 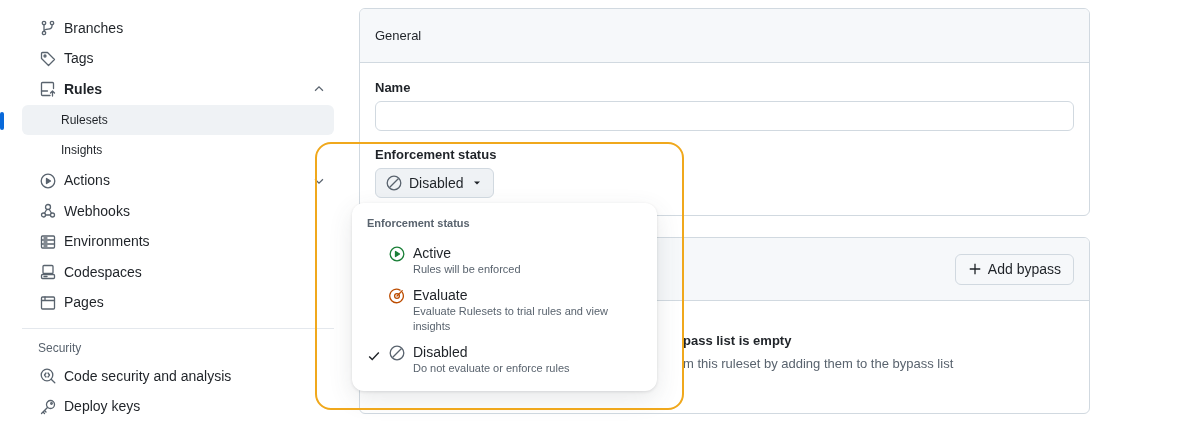 What do you see at coordinates (48, 28) in the screenshot?
I see `branch-icon` at bounding box center [48, 28].